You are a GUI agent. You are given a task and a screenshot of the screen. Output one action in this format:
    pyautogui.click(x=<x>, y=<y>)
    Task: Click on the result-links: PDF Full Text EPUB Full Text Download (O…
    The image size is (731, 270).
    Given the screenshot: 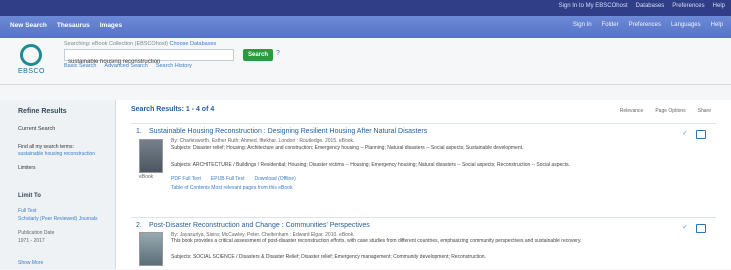 What is the action you would take?
    pyautogui.click(x=233, y=179)
    